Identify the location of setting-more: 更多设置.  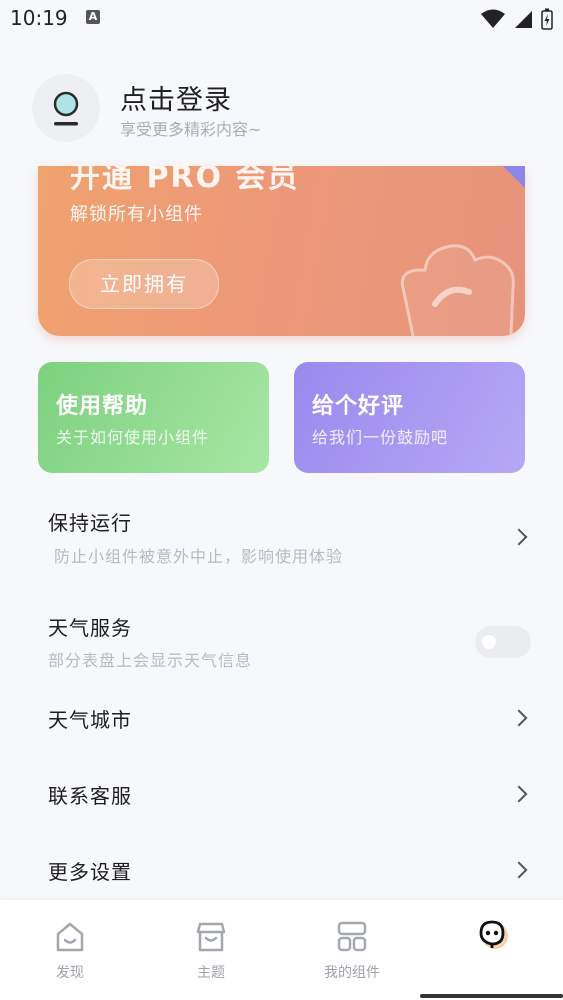
(281, 870).